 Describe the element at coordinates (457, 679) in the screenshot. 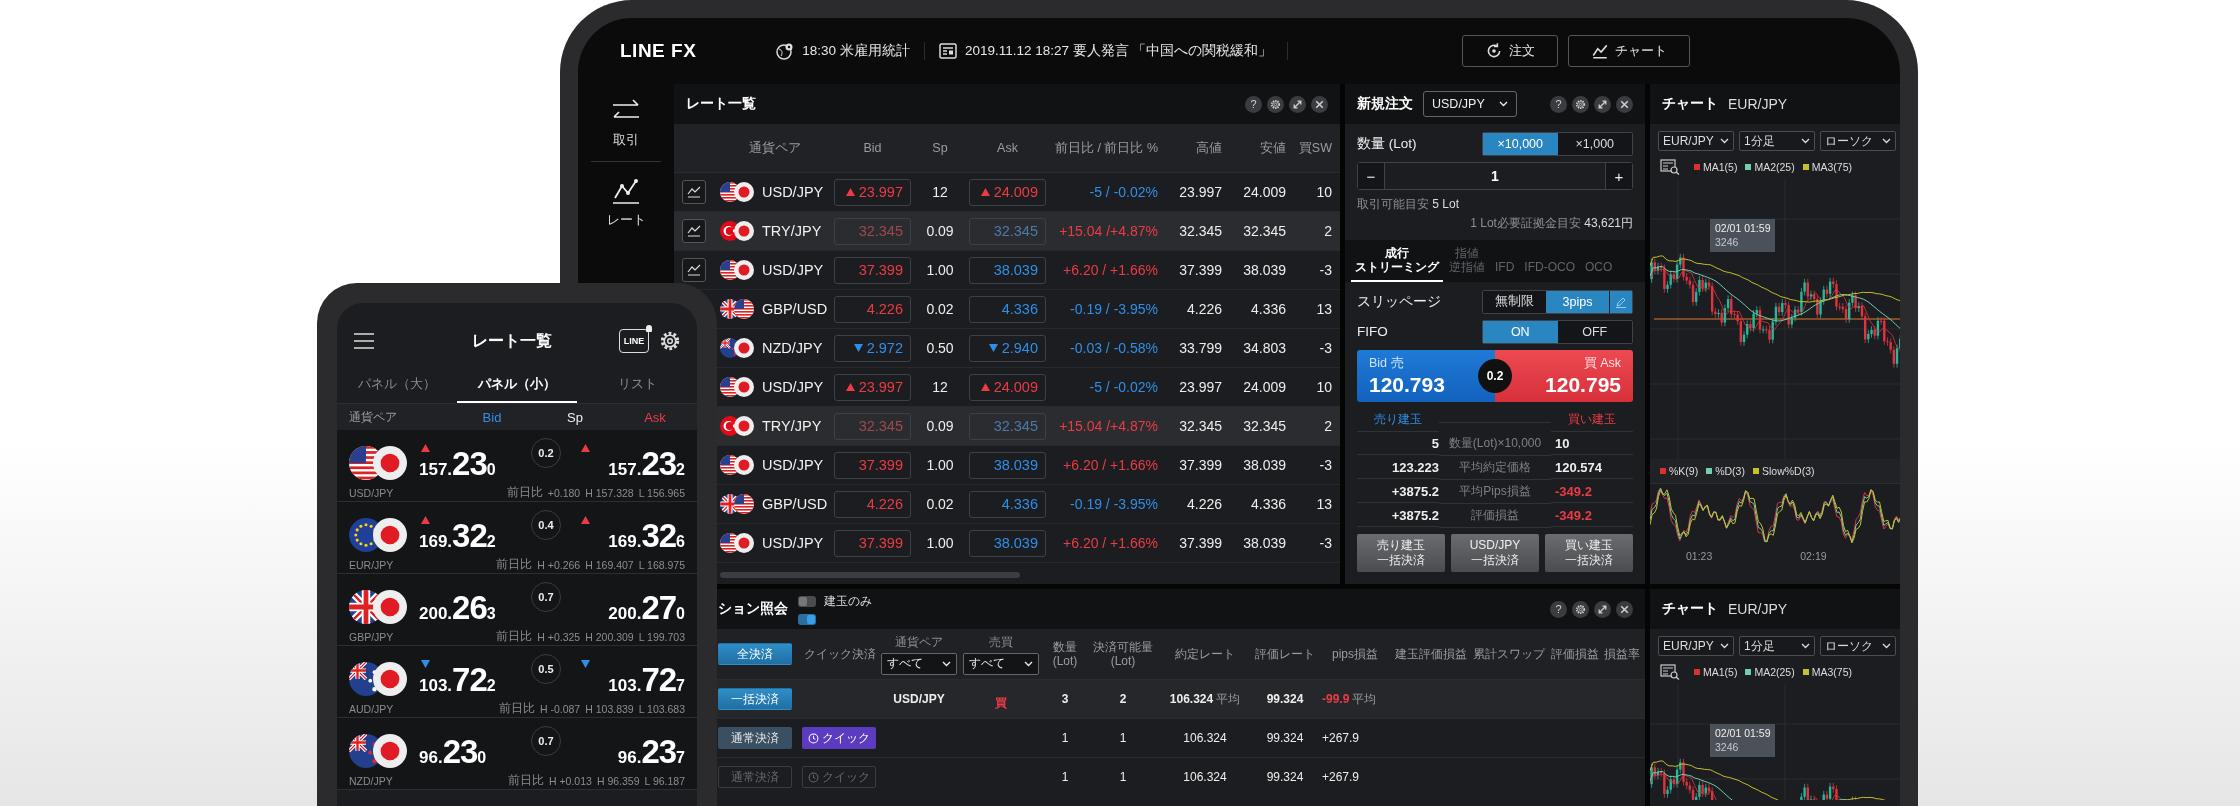

I see `bid-price: 103.722` at that location.